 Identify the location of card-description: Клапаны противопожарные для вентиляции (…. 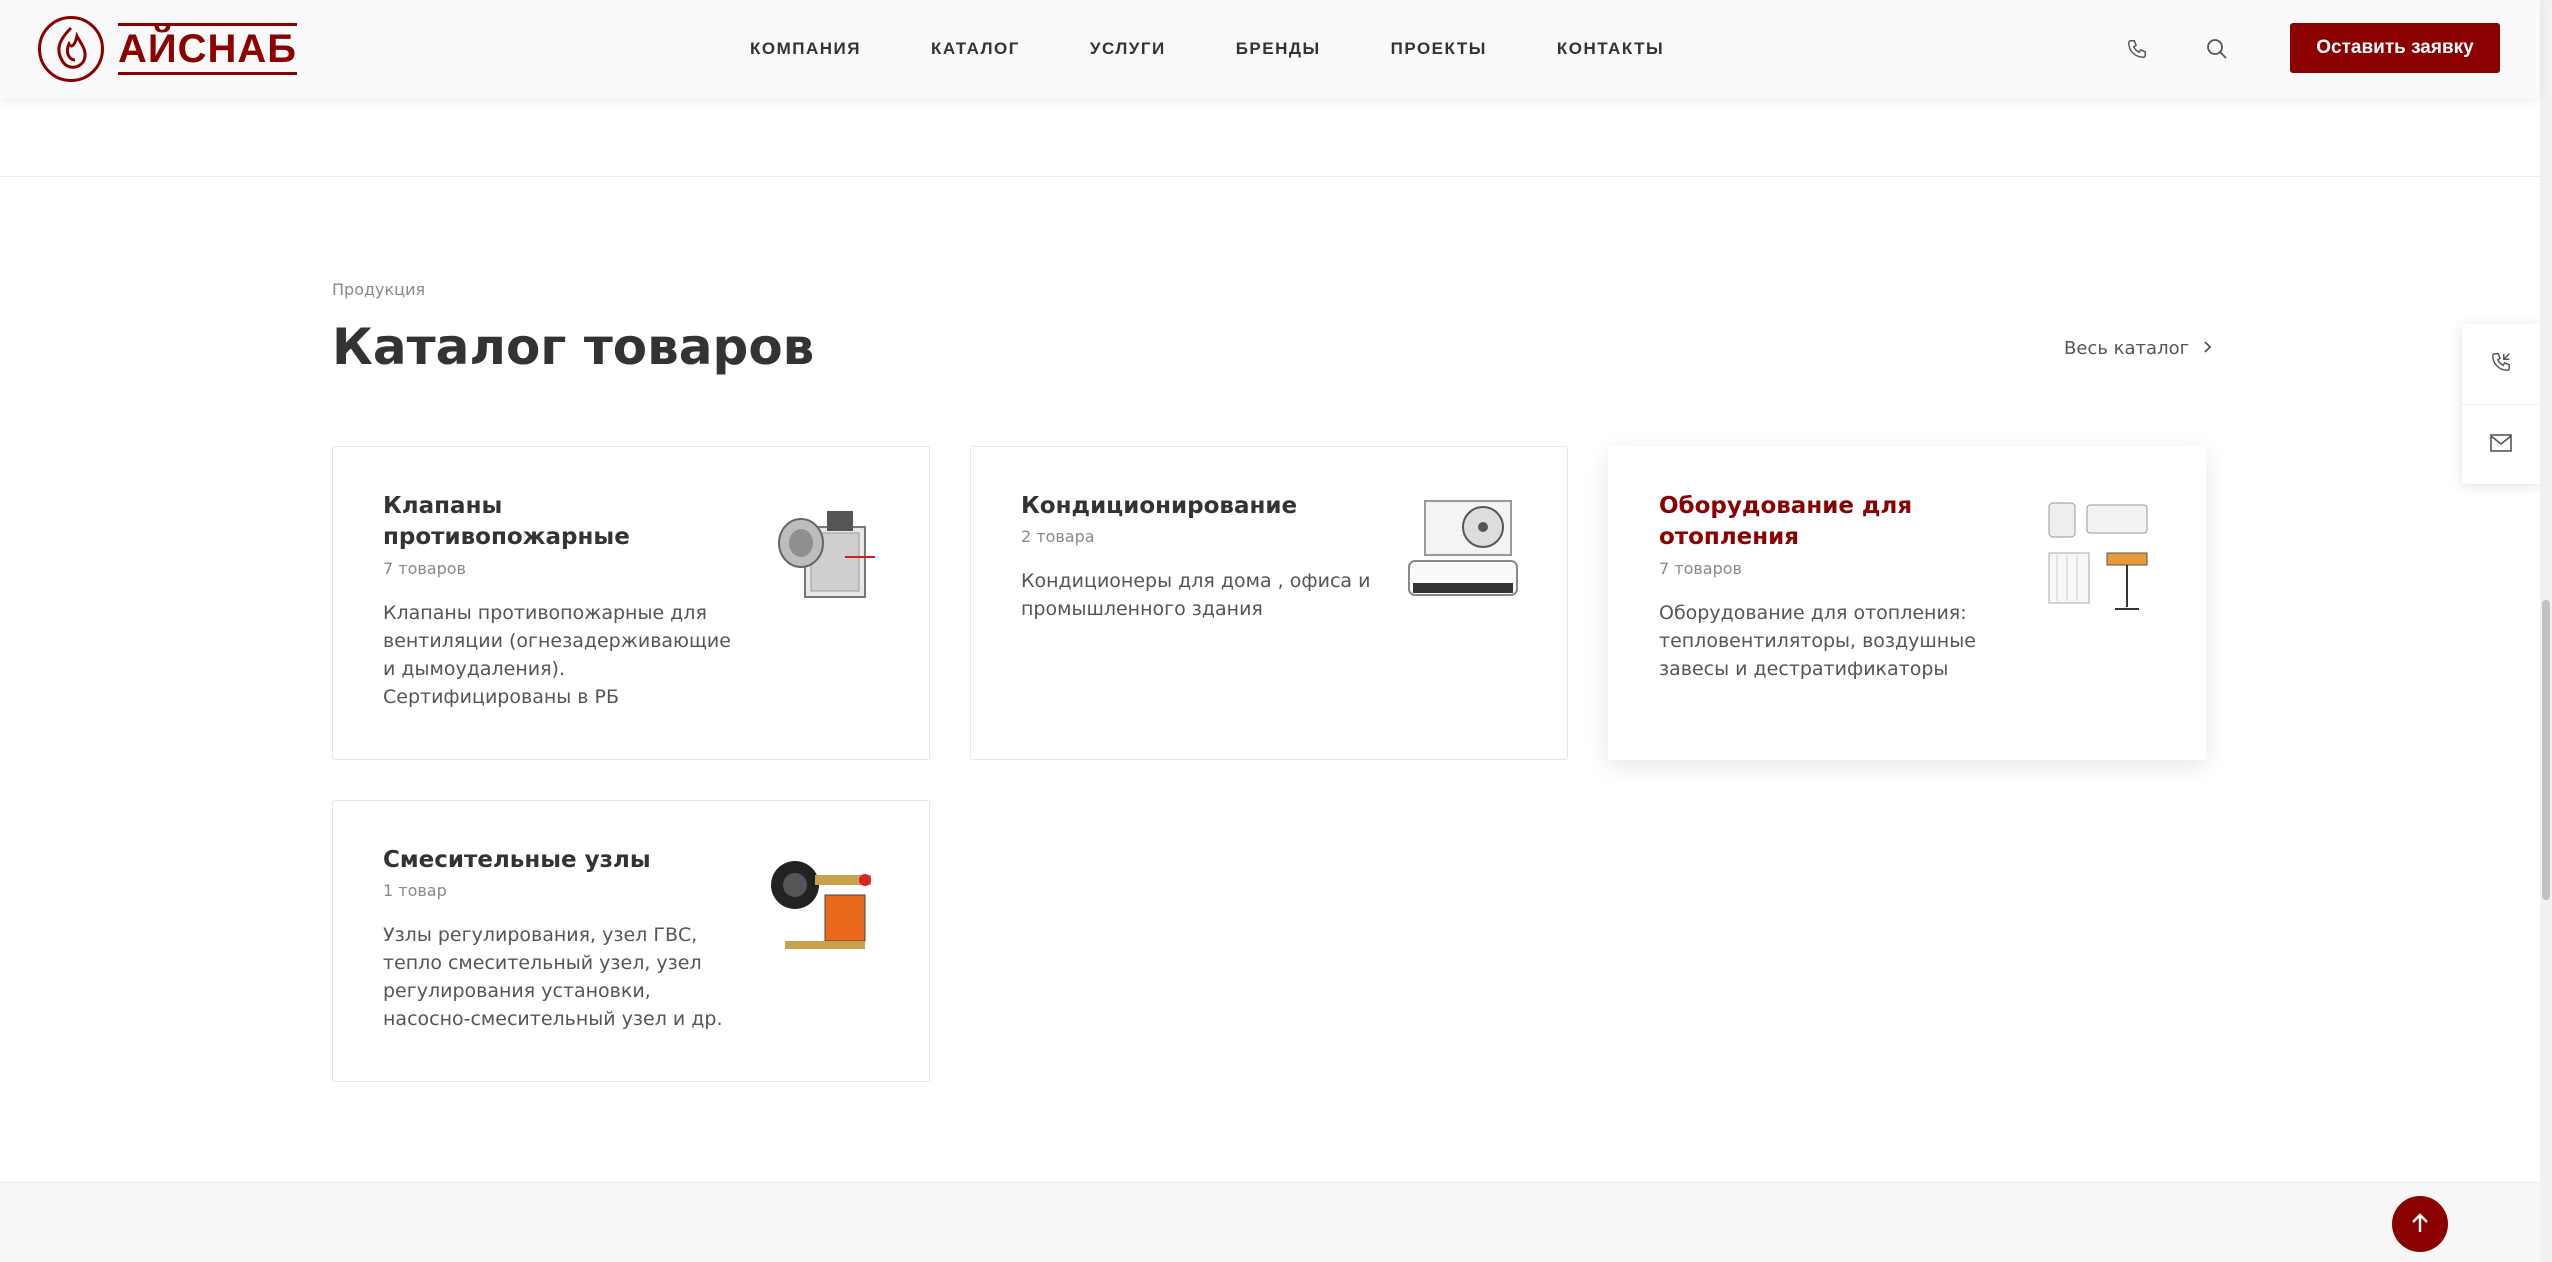
(557, 655).